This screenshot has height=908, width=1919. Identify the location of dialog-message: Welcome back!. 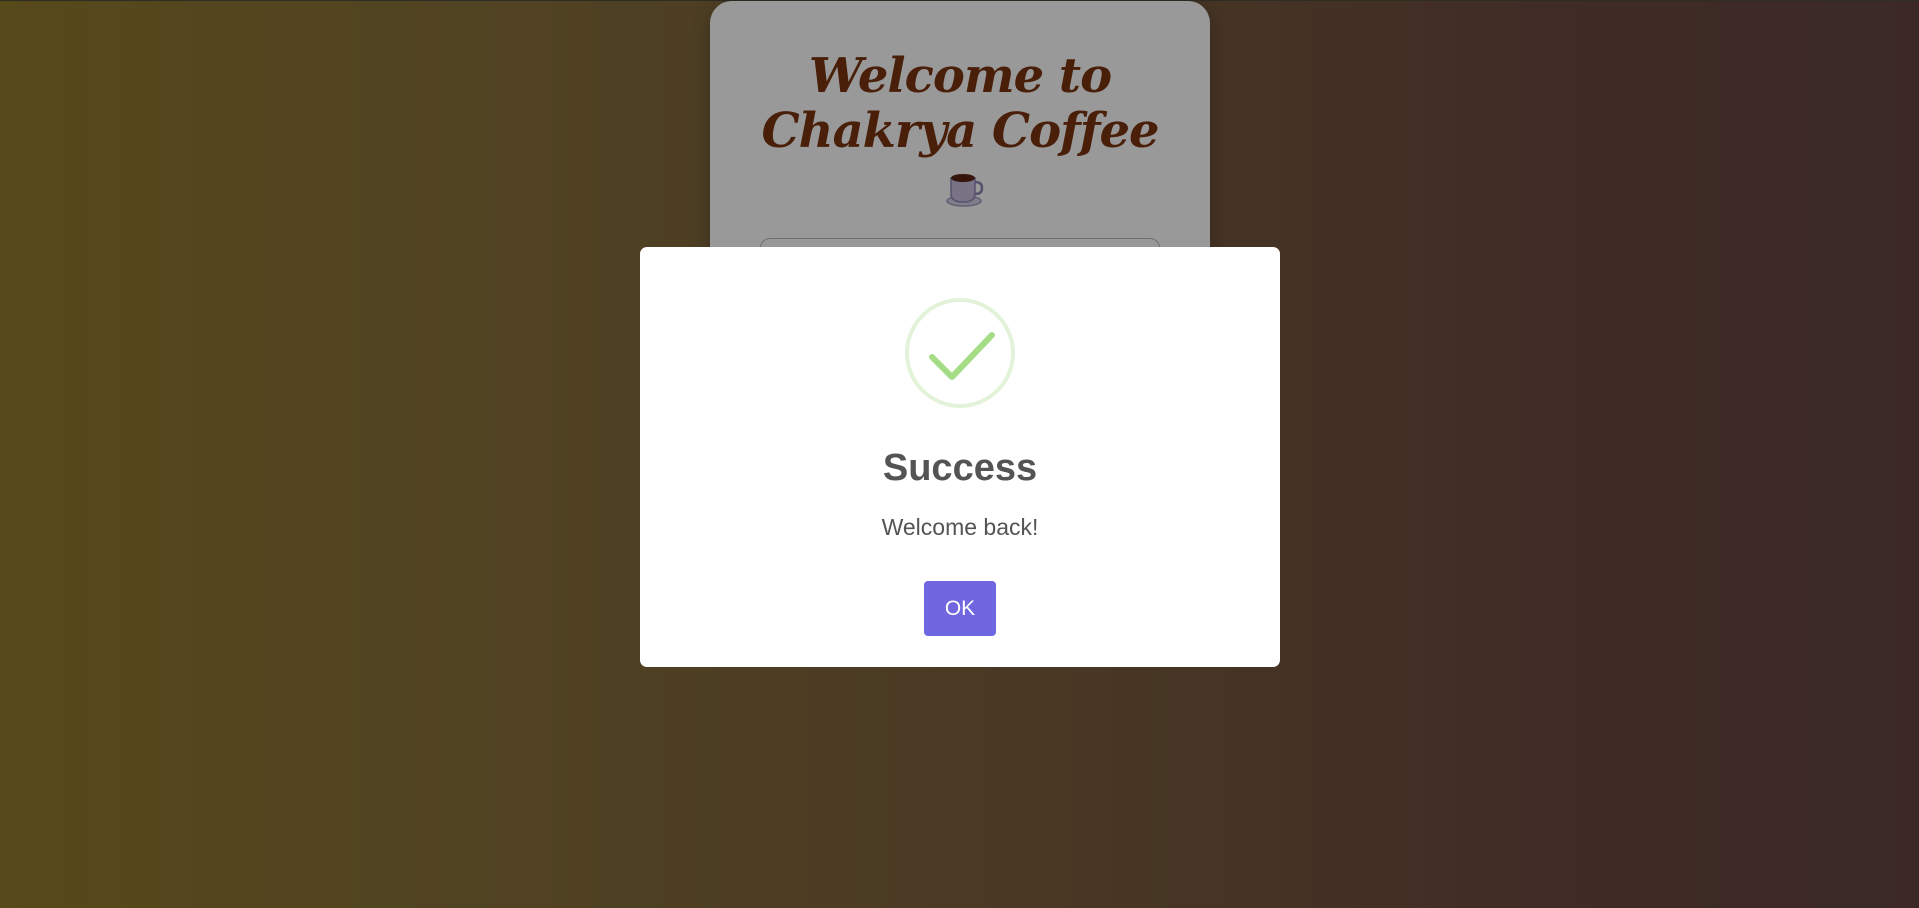
(960, 527).